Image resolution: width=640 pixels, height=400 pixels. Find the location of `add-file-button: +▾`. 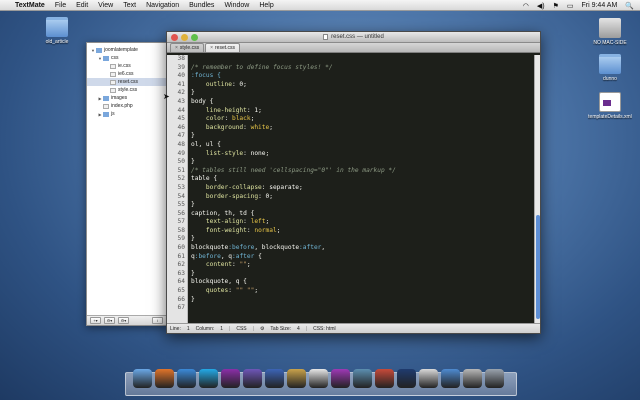

add-file-button: +▾ is located at coordinates (95, 320).